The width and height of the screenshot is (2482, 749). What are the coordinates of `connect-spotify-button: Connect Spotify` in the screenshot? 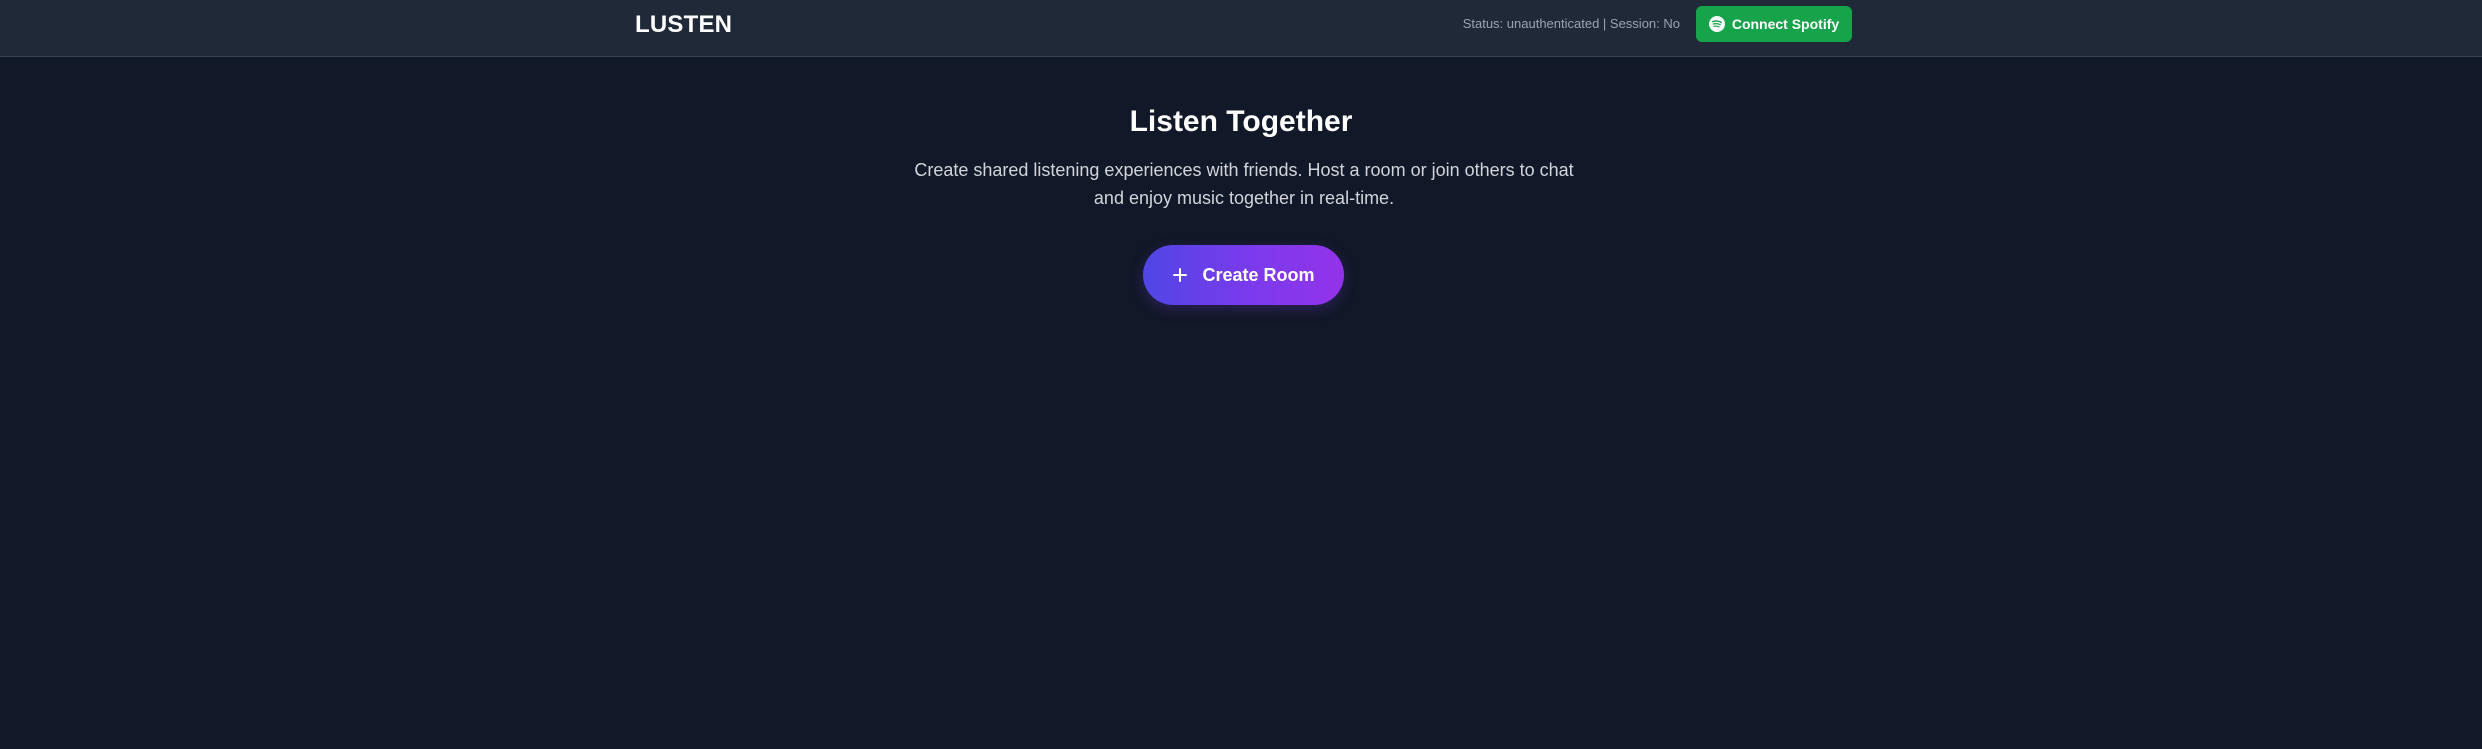 It's located at (1774, 24).